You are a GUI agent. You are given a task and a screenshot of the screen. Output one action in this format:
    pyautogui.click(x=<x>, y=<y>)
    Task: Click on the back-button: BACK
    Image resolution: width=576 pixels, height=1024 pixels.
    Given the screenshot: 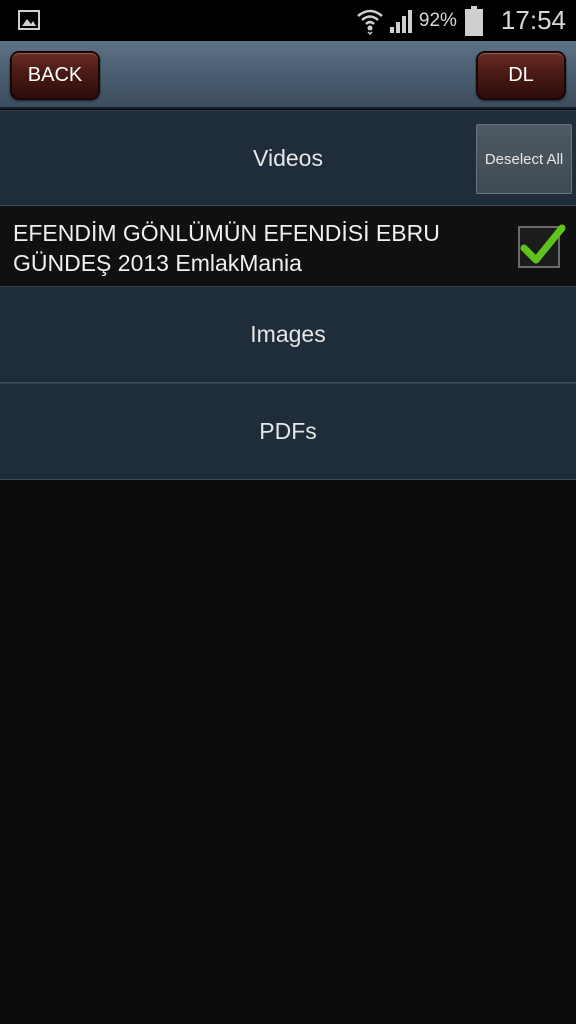 What is the action you would take?
    pyautogui.click(x=55, y=75)
    